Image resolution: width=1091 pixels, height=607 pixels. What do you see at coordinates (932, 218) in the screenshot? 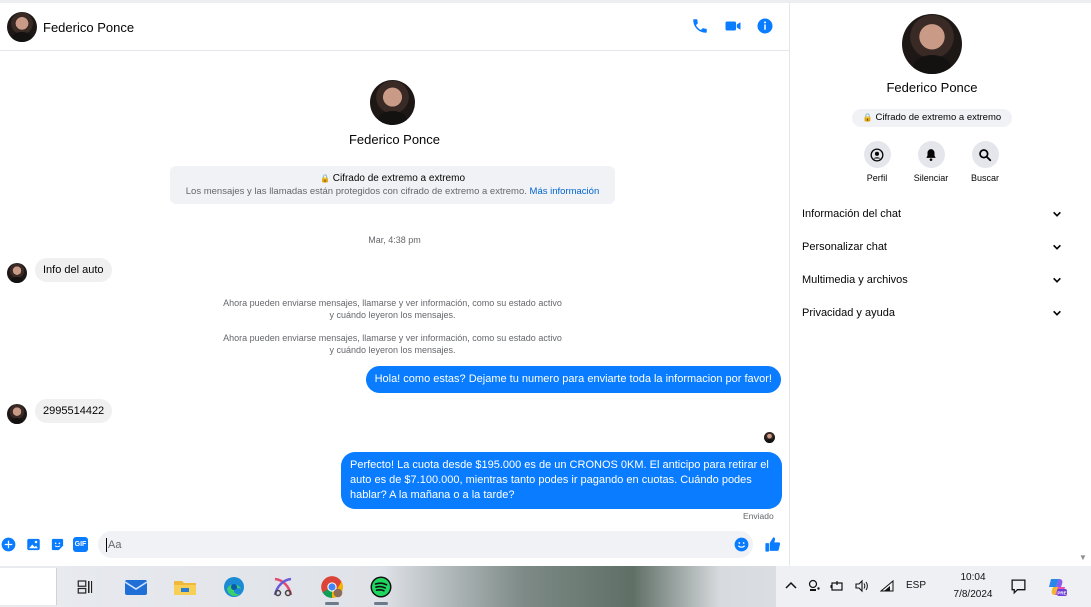
I see `section-chat-info: Información del chat` at bounding box center [932, 218].